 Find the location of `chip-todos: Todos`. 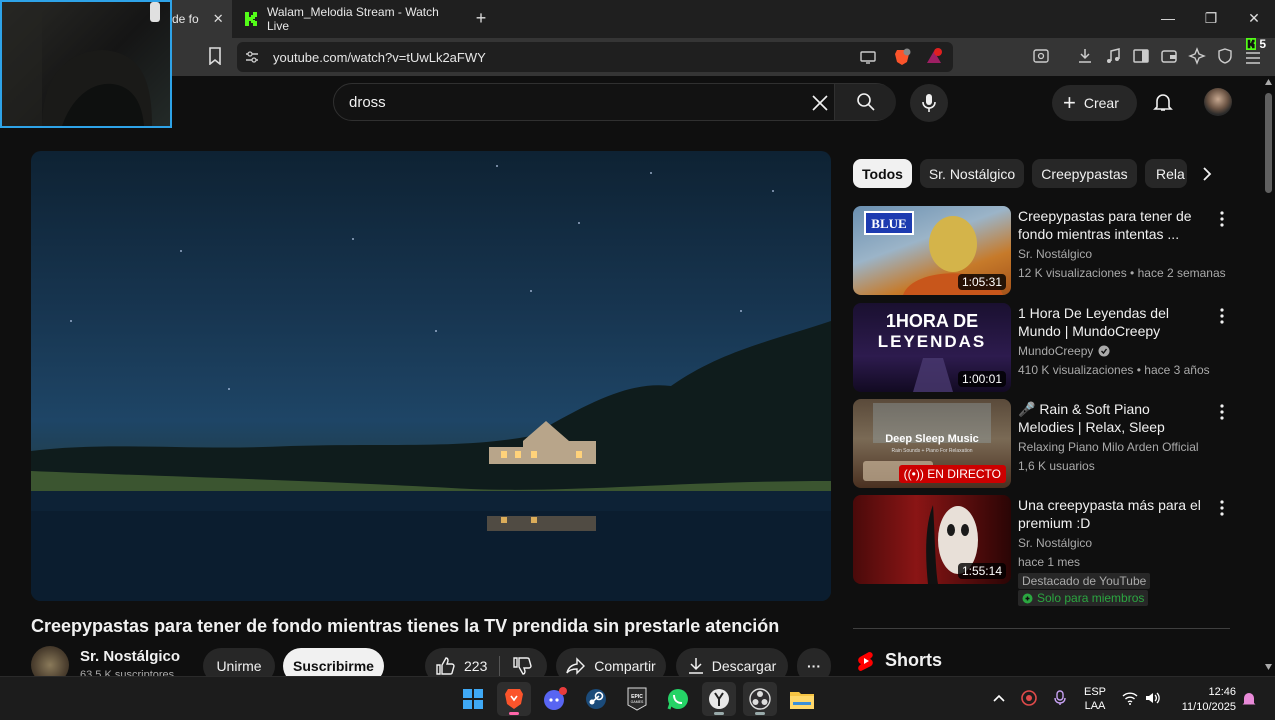

chip-todos: Todos is located at coordinates (882, 173).